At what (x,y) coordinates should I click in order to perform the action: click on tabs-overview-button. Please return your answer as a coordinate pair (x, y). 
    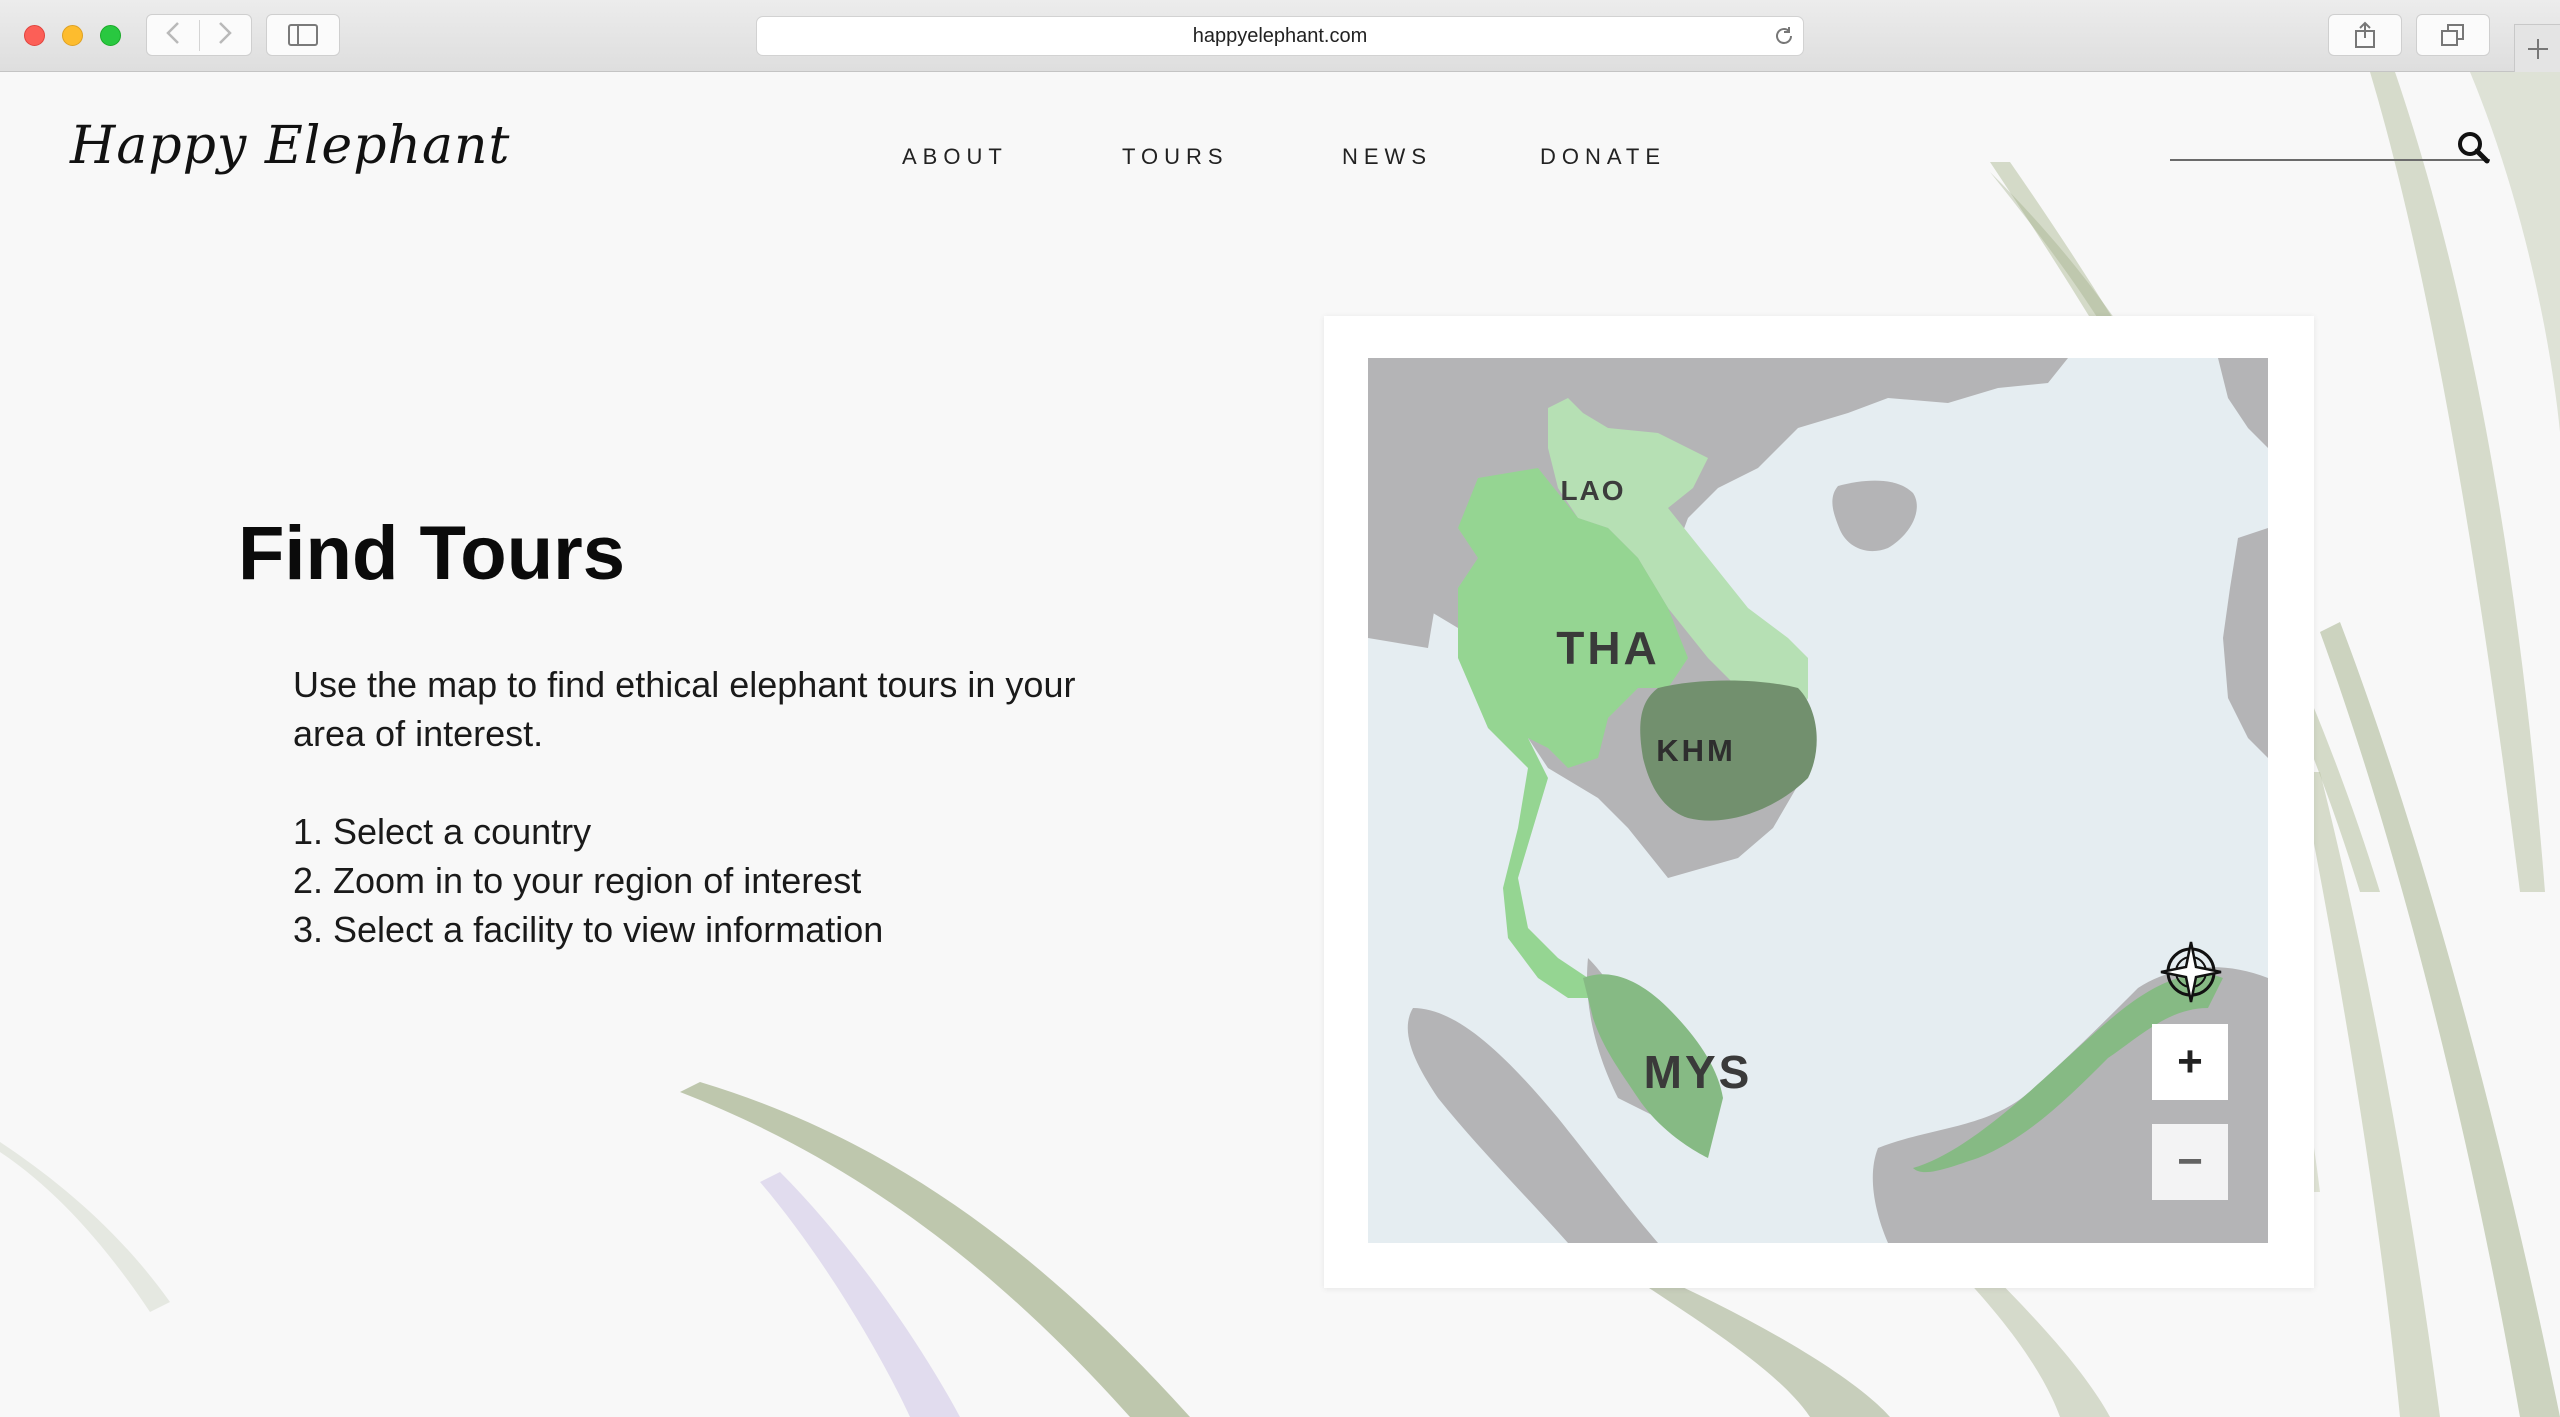
    Looking at the image, I should click on (2453, 35).